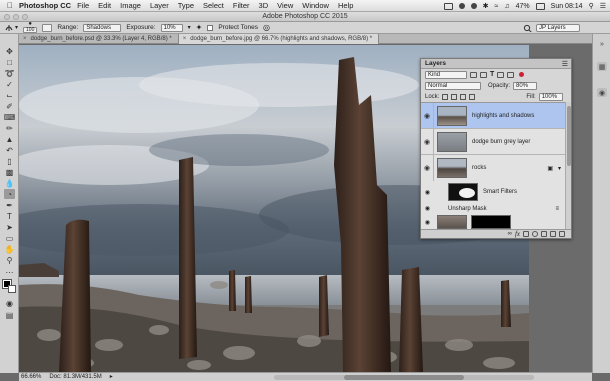 This screenshot has width=610, height=381. I want to click on doc-size: Doc: 81.3M/431.5M, so click(75, 377).